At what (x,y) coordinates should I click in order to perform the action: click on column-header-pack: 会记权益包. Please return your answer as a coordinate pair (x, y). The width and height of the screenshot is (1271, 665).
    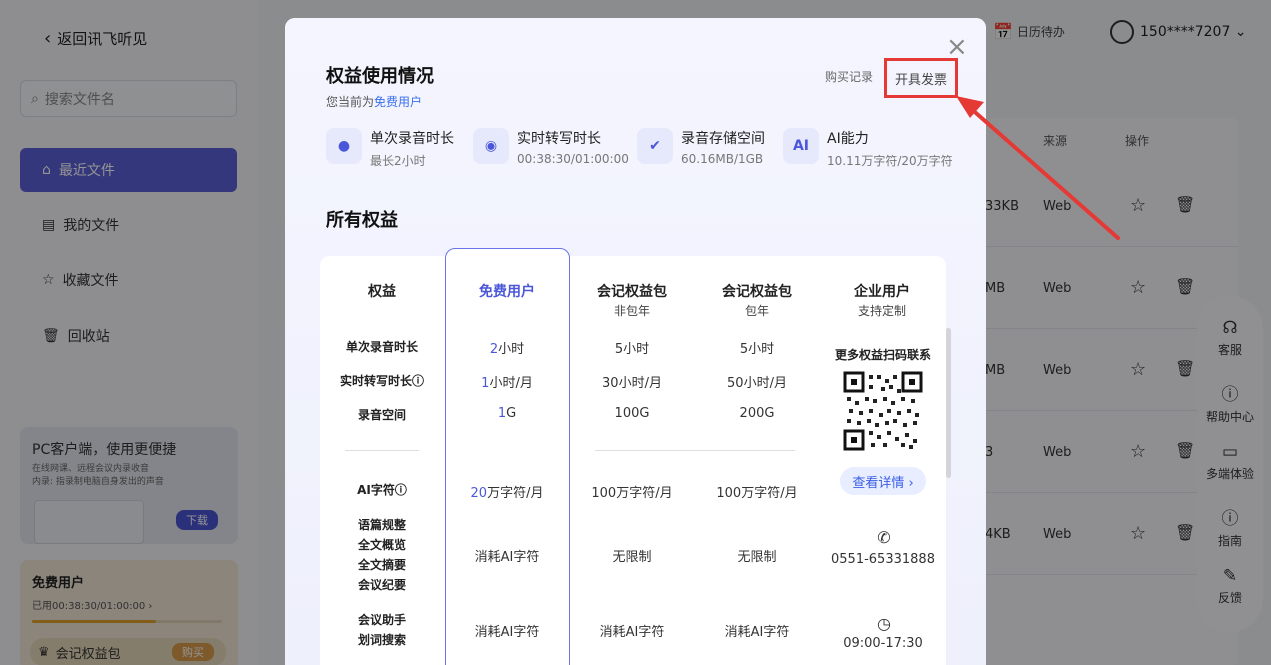
    Looking at the image, I should click on (632, 292).